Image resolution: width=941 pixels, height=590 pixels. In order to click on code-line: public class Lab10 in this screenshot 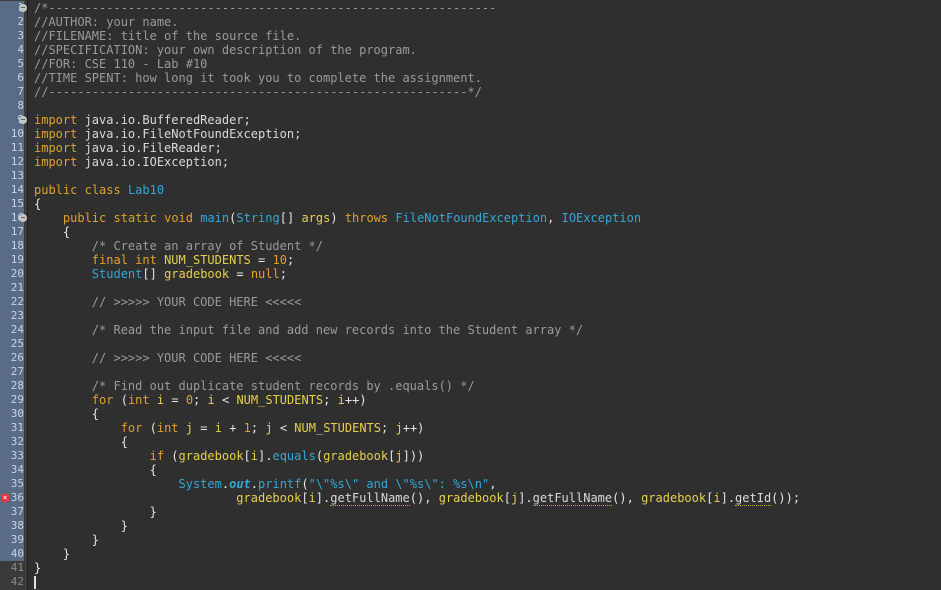, I will do `click(99, 190)`.